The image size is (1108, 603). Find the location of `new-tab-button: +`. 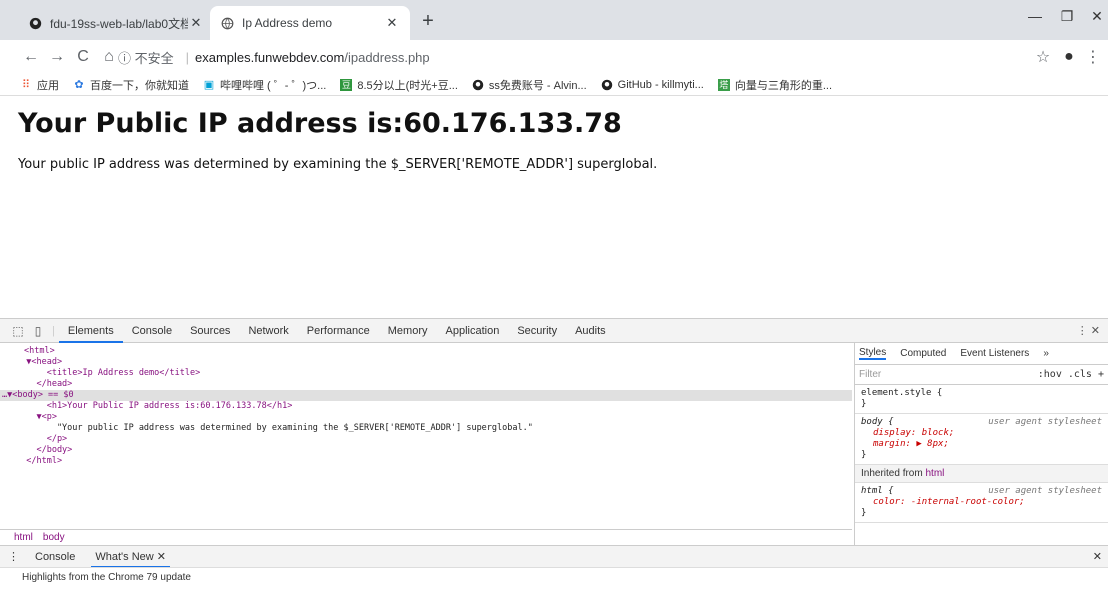

new-tab-button: + is located at coordinates (428, 21).